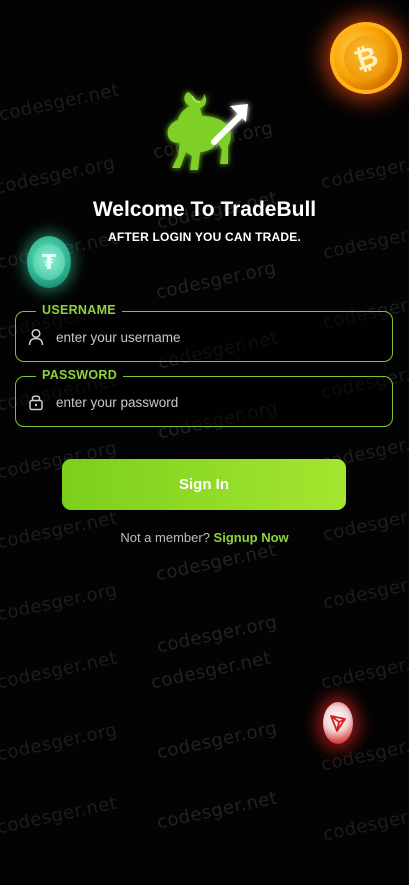  I want to click on page-subtitle: AFTER LOGIN YOU CAN TRADE., so click(204, 237).